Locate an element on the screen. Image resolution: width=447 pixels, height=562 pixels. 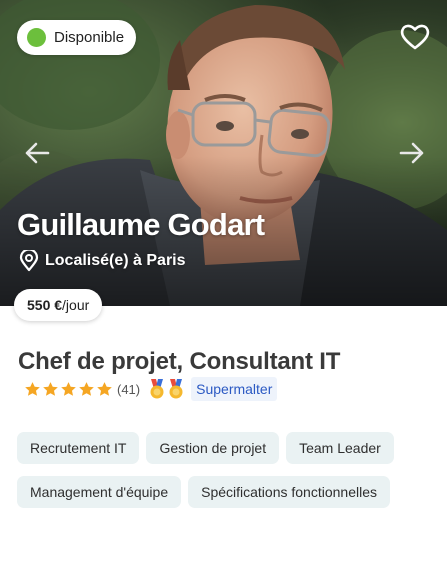
favorite-button is located at coordinates (415, 37).